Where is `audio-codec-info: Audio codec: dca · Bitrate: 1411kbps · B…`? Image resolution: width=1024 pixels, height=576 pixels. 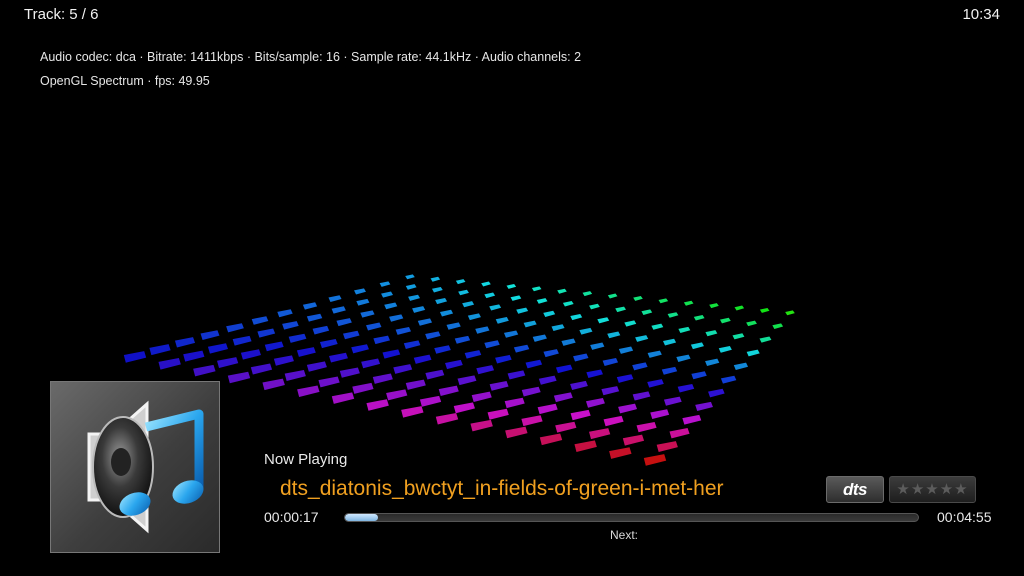 audio-codec-info: Audio codec: dca · Bitrate: 1411kbps · B… is located at coordinates (311, 57).